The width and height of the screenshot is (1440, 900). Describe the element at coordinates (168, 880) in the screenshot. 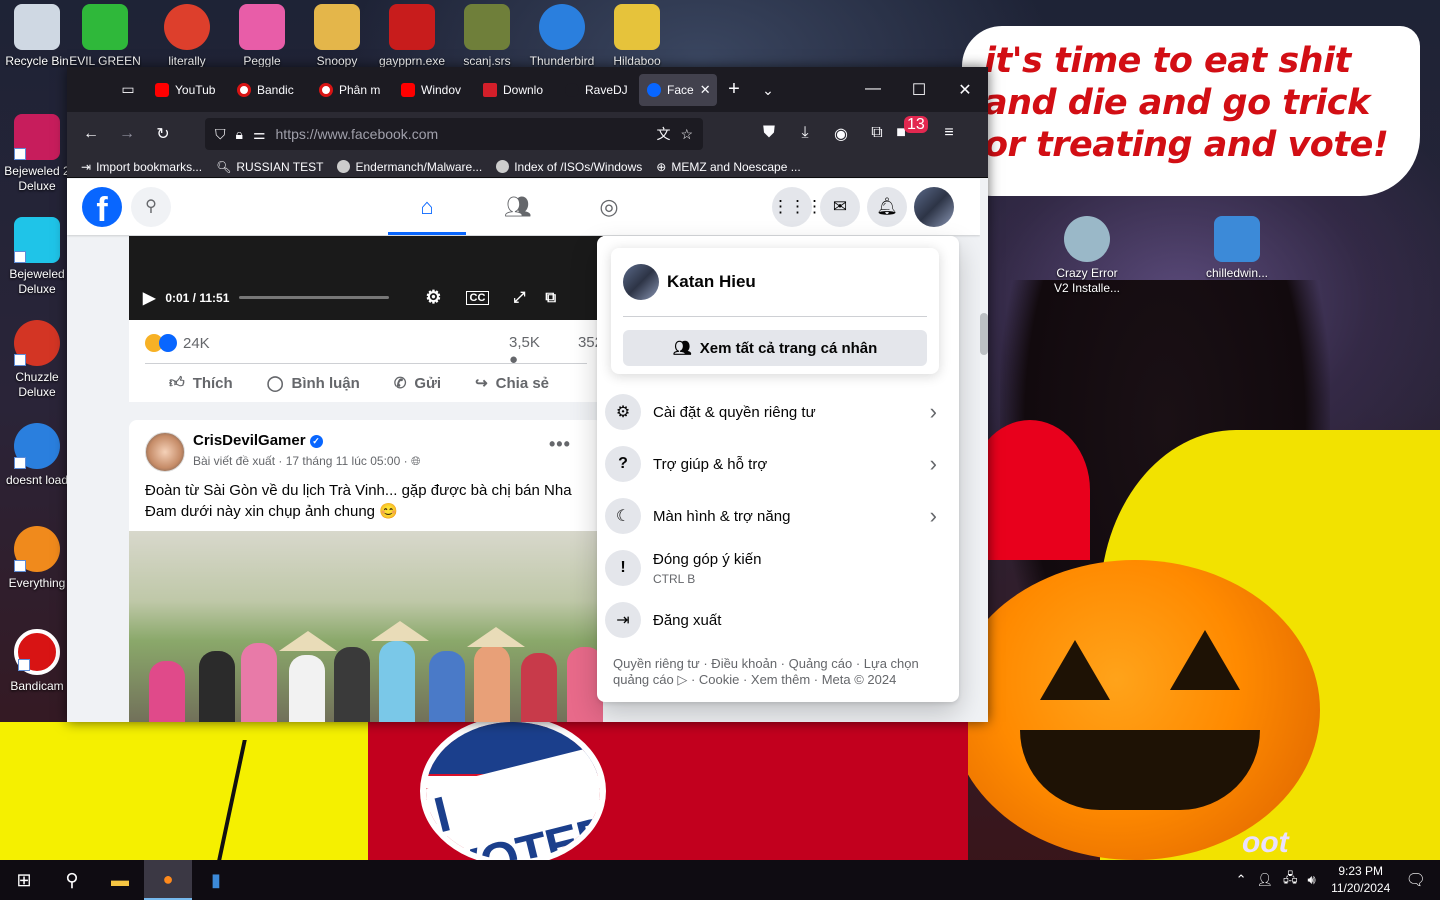

I see `taskbar-firefox: ●` at that location.